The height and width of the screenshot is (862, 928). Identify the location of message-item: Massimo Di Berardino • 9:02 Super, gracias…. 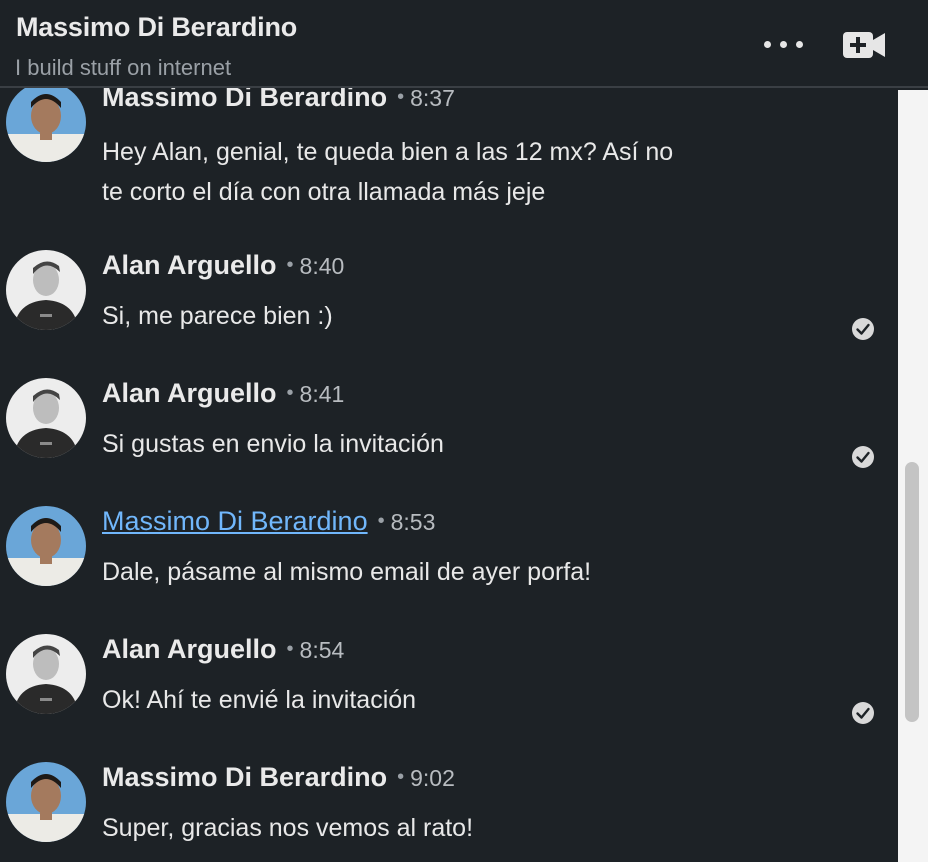
(450, 812).